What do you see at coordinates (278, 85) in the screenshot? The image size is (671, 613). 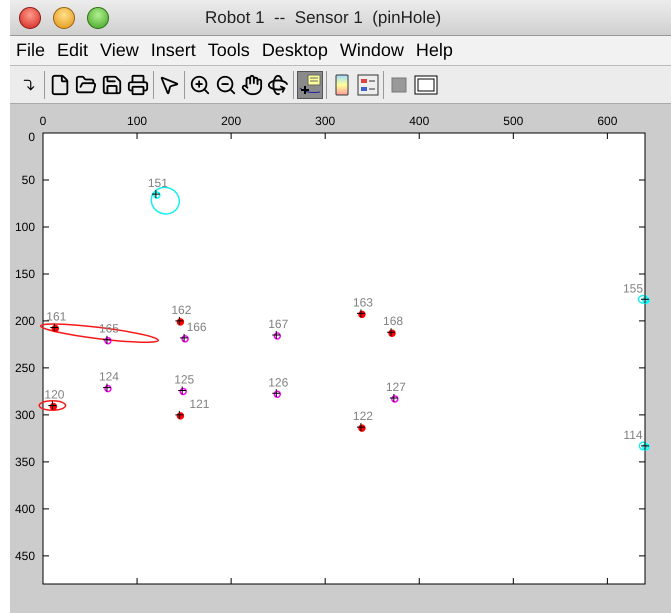 I see `rotate-icon` at bounding box center [278, 85].